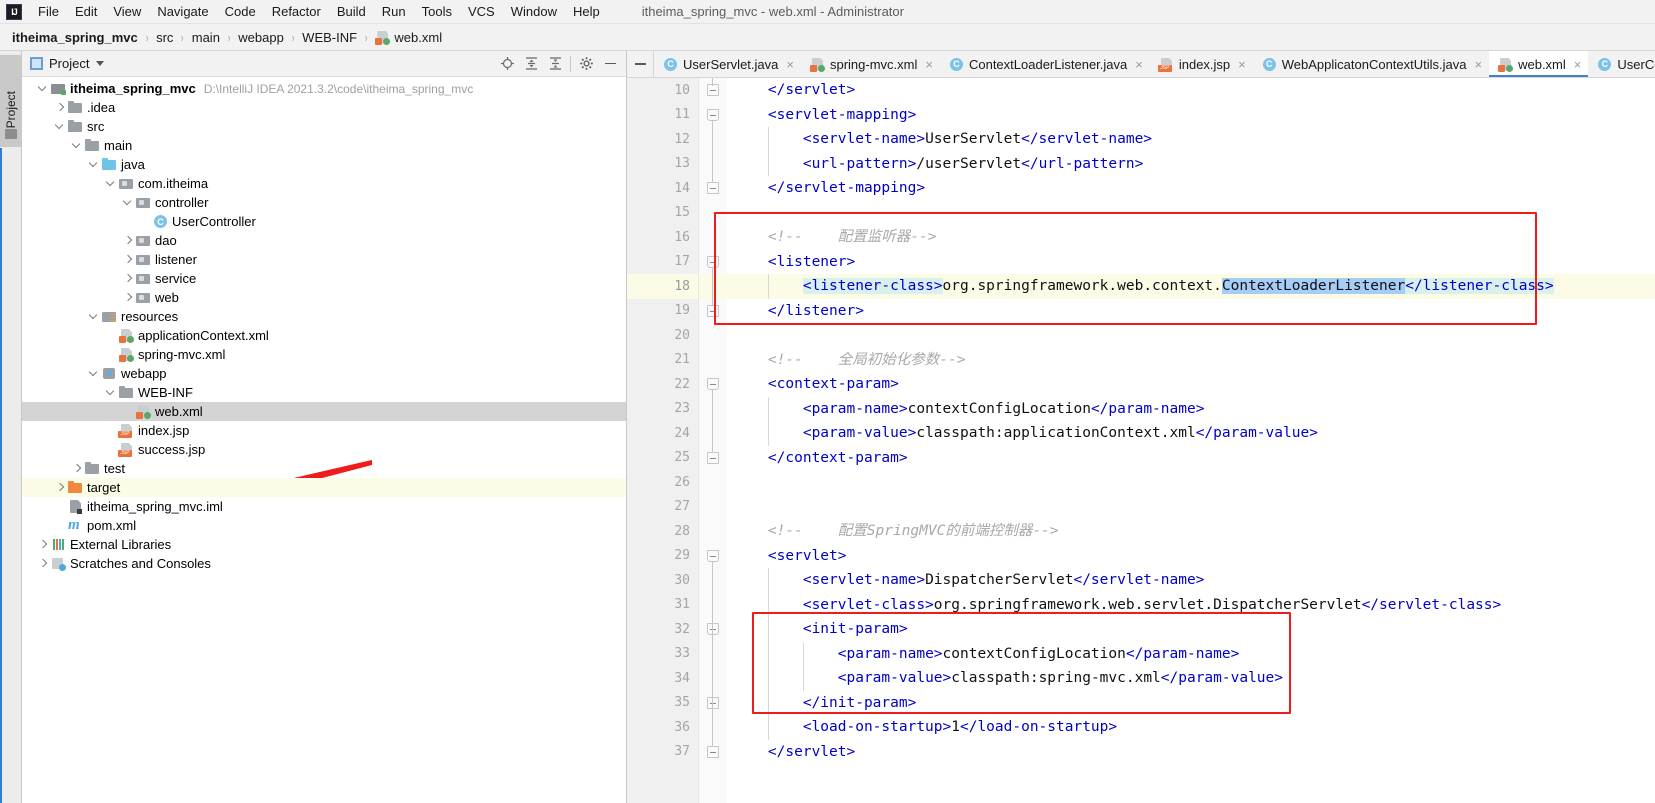  I want to click on editor-tab-web-xml: web.xml ×, so click(1539, 64).